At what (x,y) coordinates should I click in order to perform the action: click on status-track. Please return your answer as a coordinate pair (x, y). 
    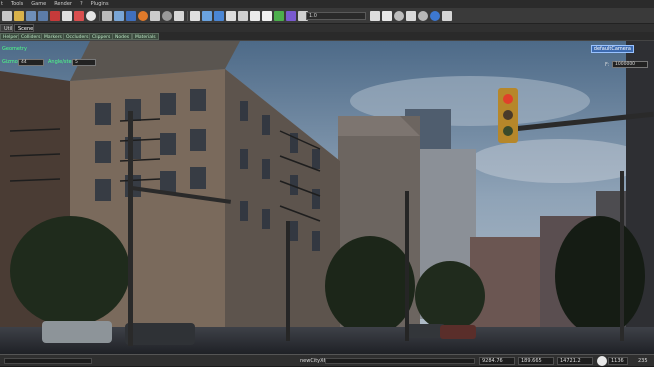
    Looking at the image, I should click on (400, 361).